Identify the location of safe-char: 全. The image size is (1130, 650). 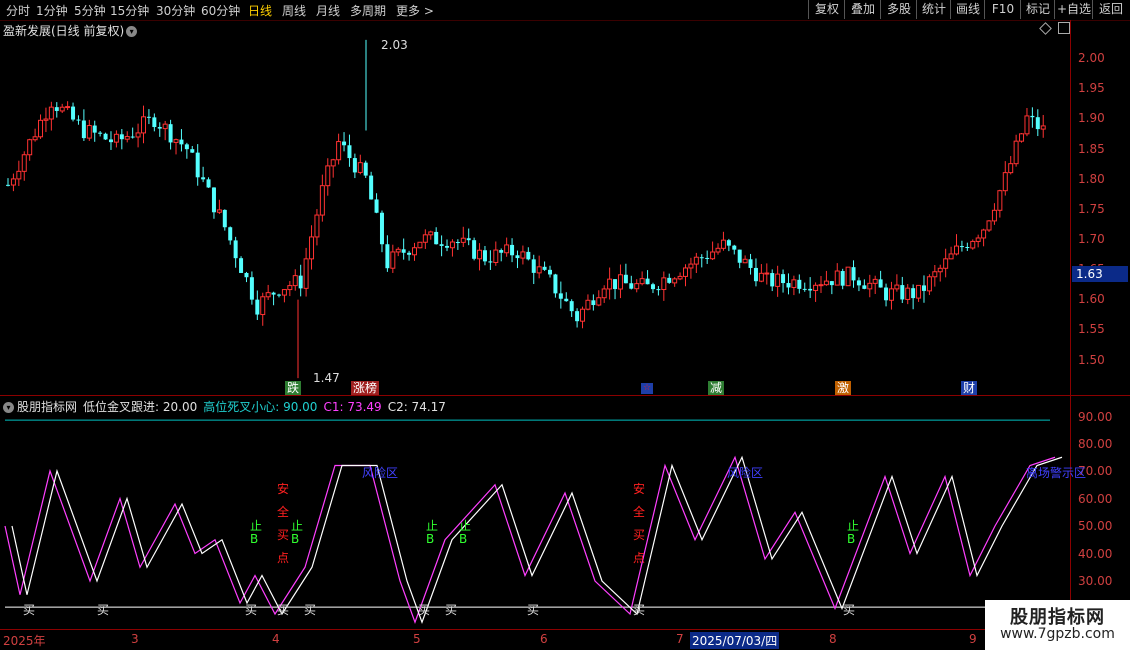
(639, 512).